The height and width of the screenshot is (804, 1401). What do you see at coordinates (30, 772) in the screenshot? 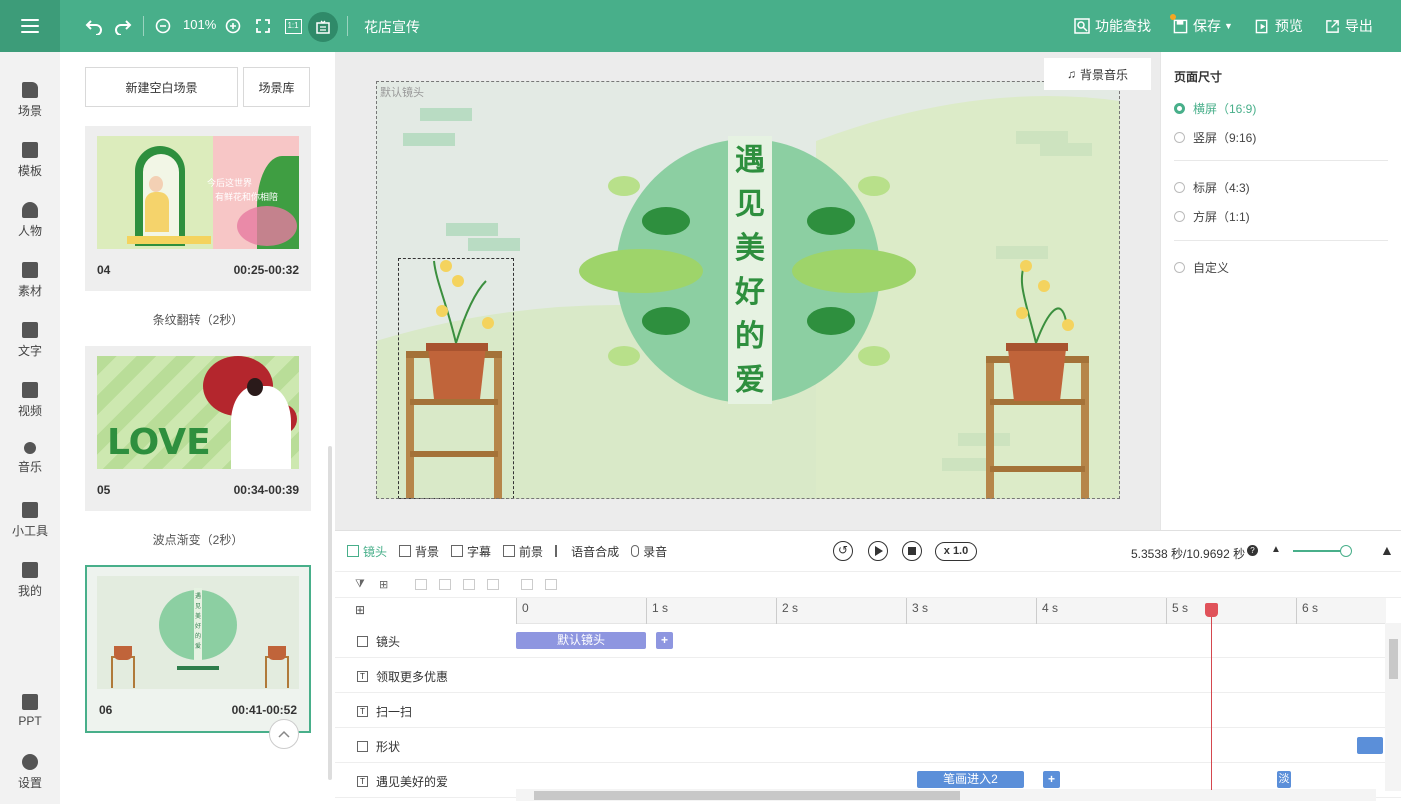
I see `nav-settings: 设置` at bounding box center [30, 772].